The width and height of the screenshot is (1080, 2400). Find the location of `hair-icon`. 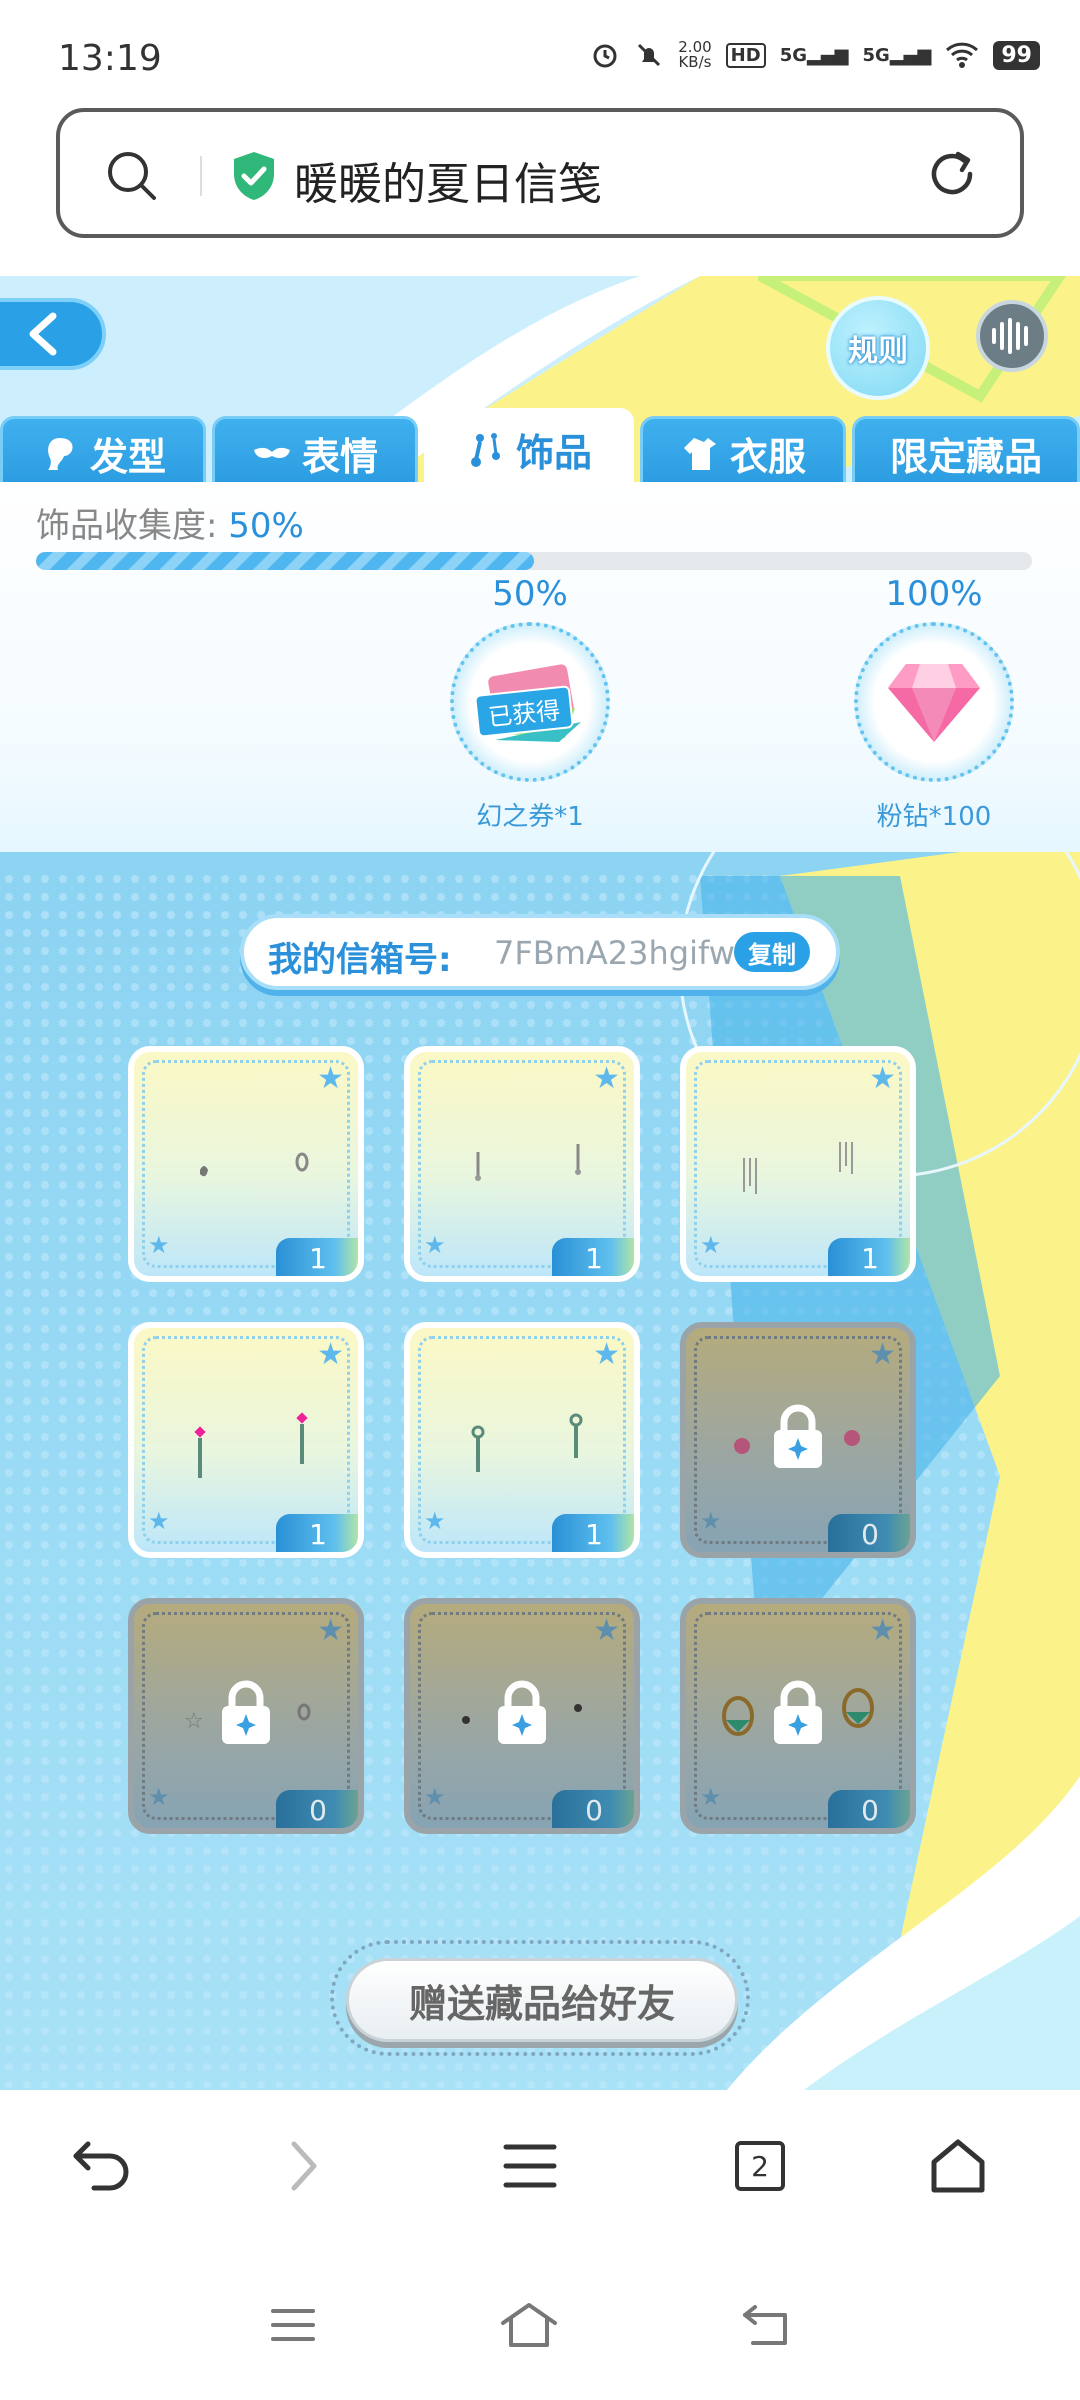

hair-icon is located at coordinates (60, 453).